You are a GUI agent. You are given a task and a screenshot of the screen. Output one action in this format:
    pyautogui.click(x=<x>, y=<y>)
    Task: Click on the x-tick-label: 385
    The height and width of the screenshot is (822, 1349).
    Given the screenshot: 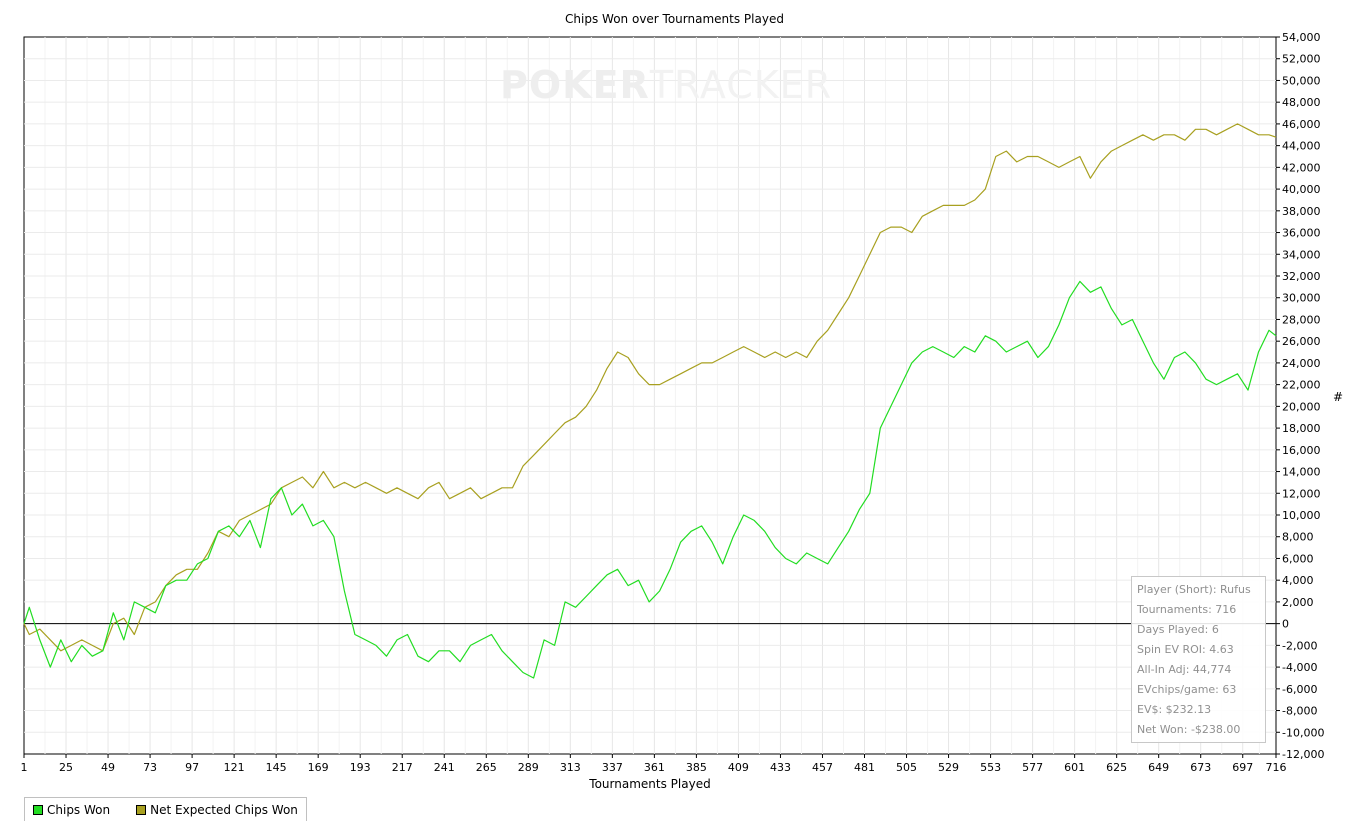 What is the action you would take?
    pyautogui.click(x=696, y=767)
    